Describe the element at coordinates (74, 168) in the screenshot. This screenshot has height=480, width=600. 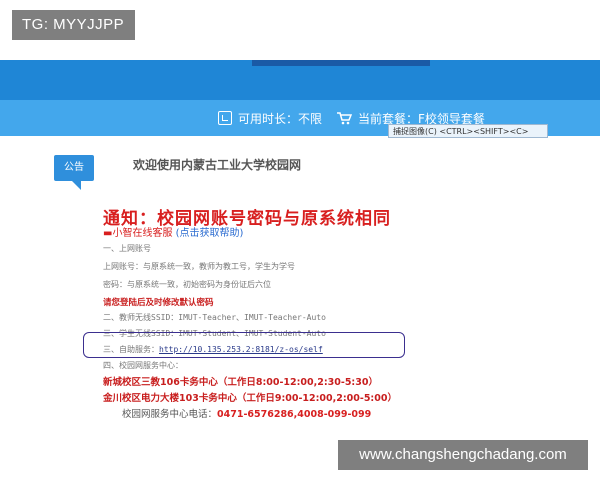
I see `announcement-badge: 公告` at that location.